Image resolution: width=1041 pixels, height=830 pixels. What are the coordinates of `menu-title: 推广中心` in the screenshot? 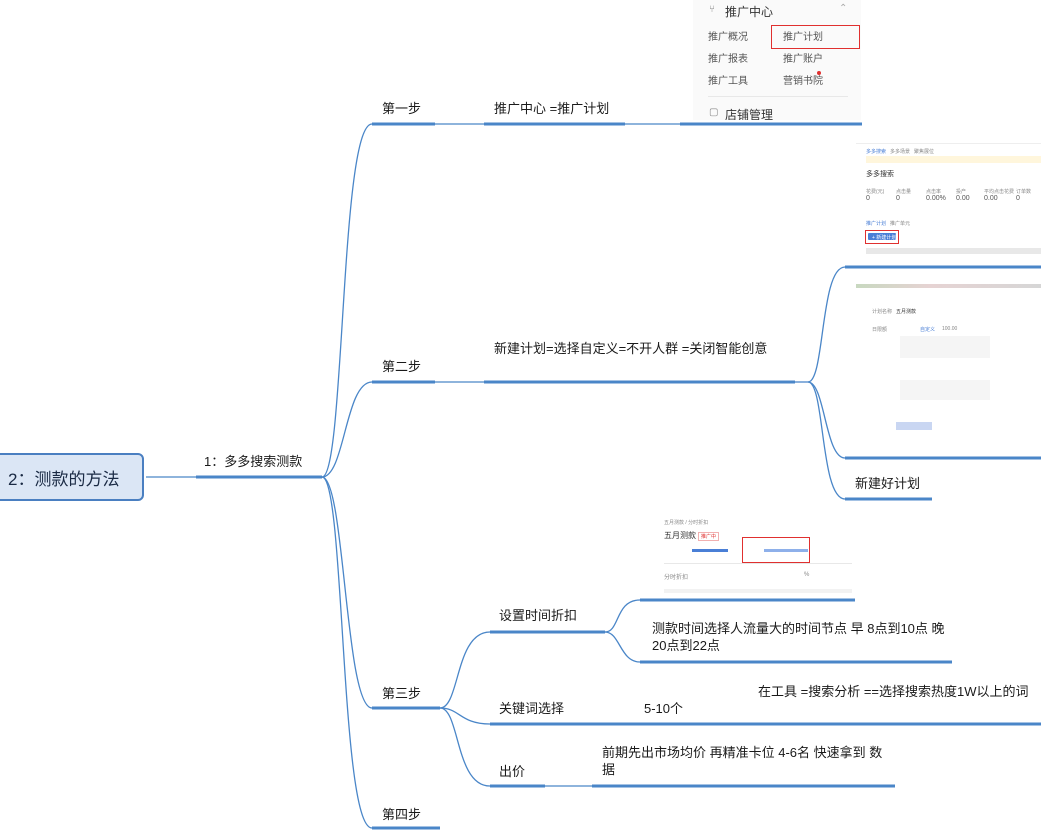 It's located at (749, 12).